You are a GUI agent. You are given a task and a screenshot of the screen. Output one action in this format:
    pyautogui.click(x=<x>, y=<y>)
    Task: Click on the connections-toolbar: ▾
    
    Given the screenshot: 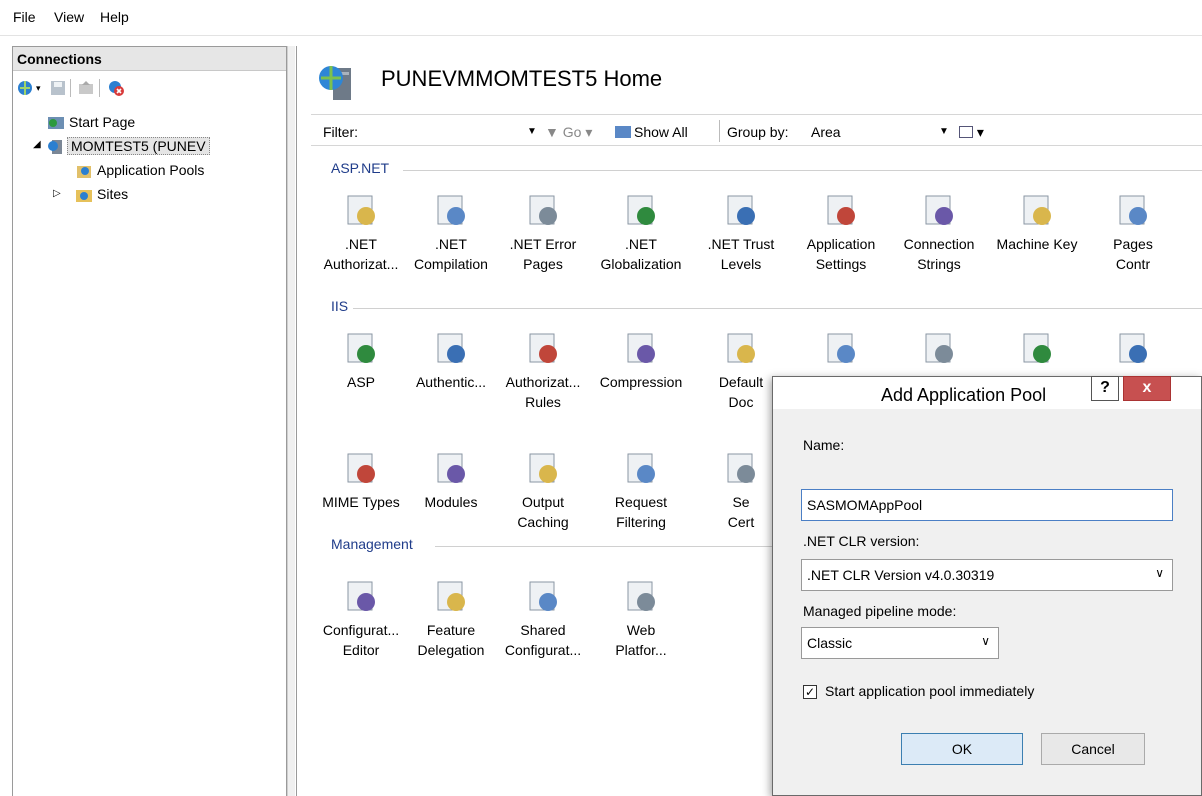 What is the action you would take?
    pyautogui.click(x=115, y=90)
    